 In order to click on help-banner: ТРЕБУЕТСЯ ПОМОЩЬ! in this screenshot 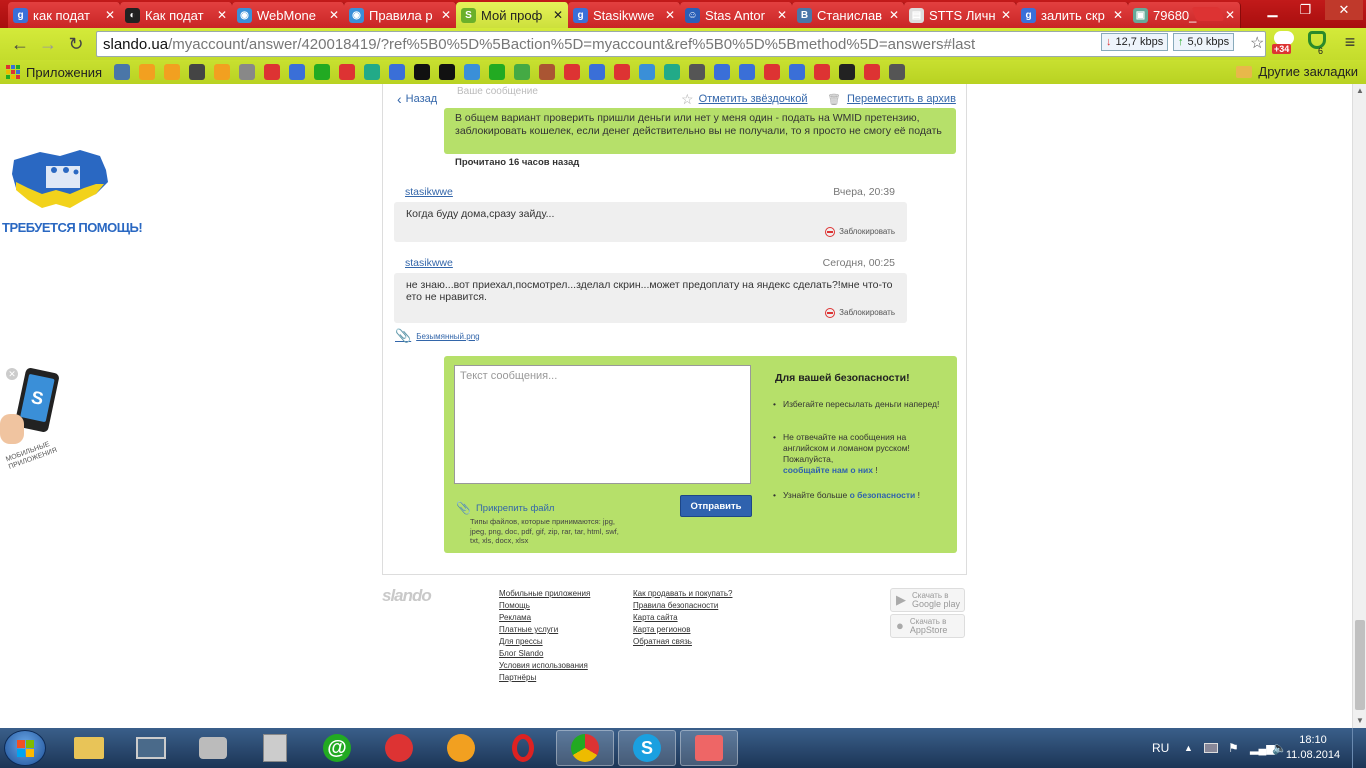, I will do `click(71, 195)`.